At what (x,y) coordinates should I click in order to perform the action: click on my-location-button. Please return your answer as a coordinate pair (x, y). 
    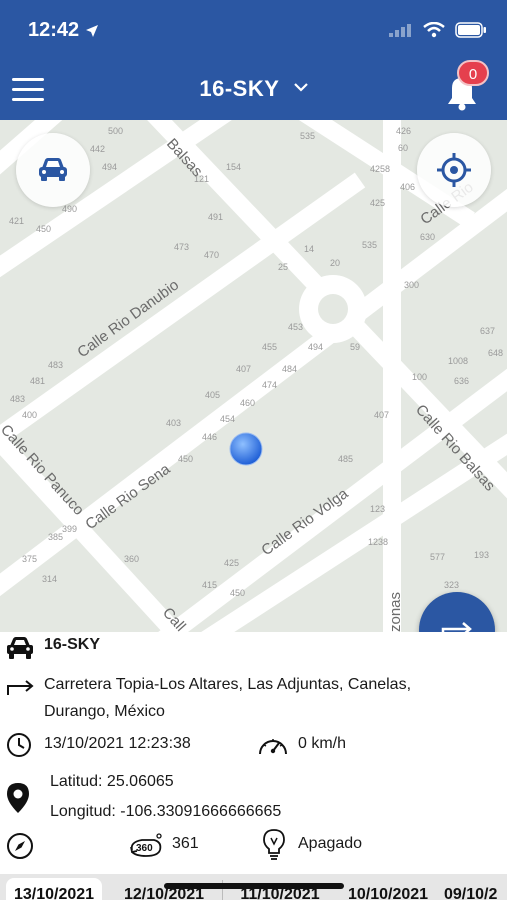
    Looking at the image, I should click on (454, 170).